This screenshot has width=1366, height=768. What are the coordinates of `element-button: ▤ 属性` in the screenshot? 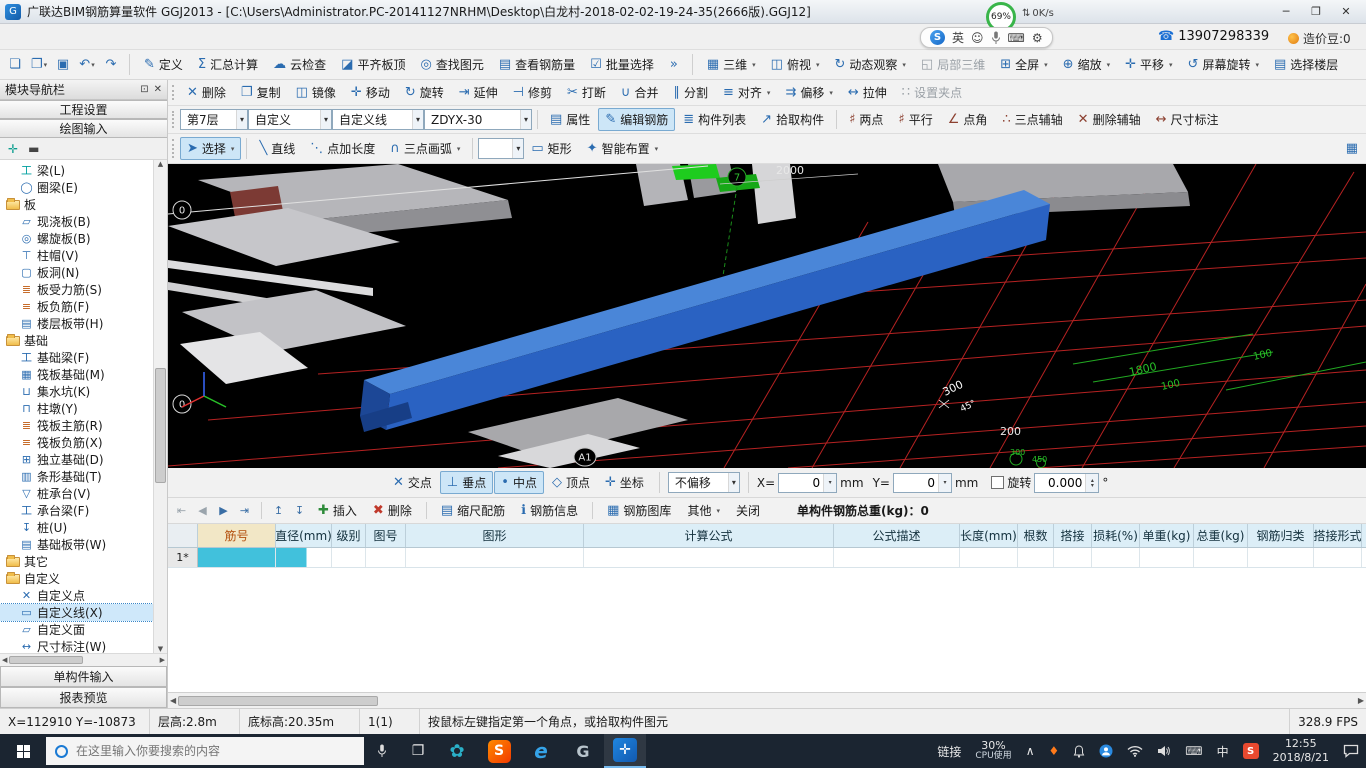 It's located at (570, 119).